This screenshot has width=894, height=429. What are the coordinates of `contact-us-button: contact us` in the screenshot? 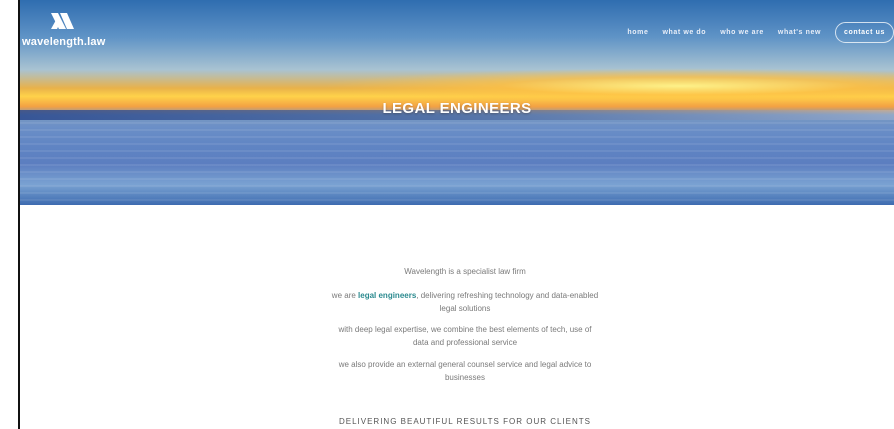 It's located at (864, 32).